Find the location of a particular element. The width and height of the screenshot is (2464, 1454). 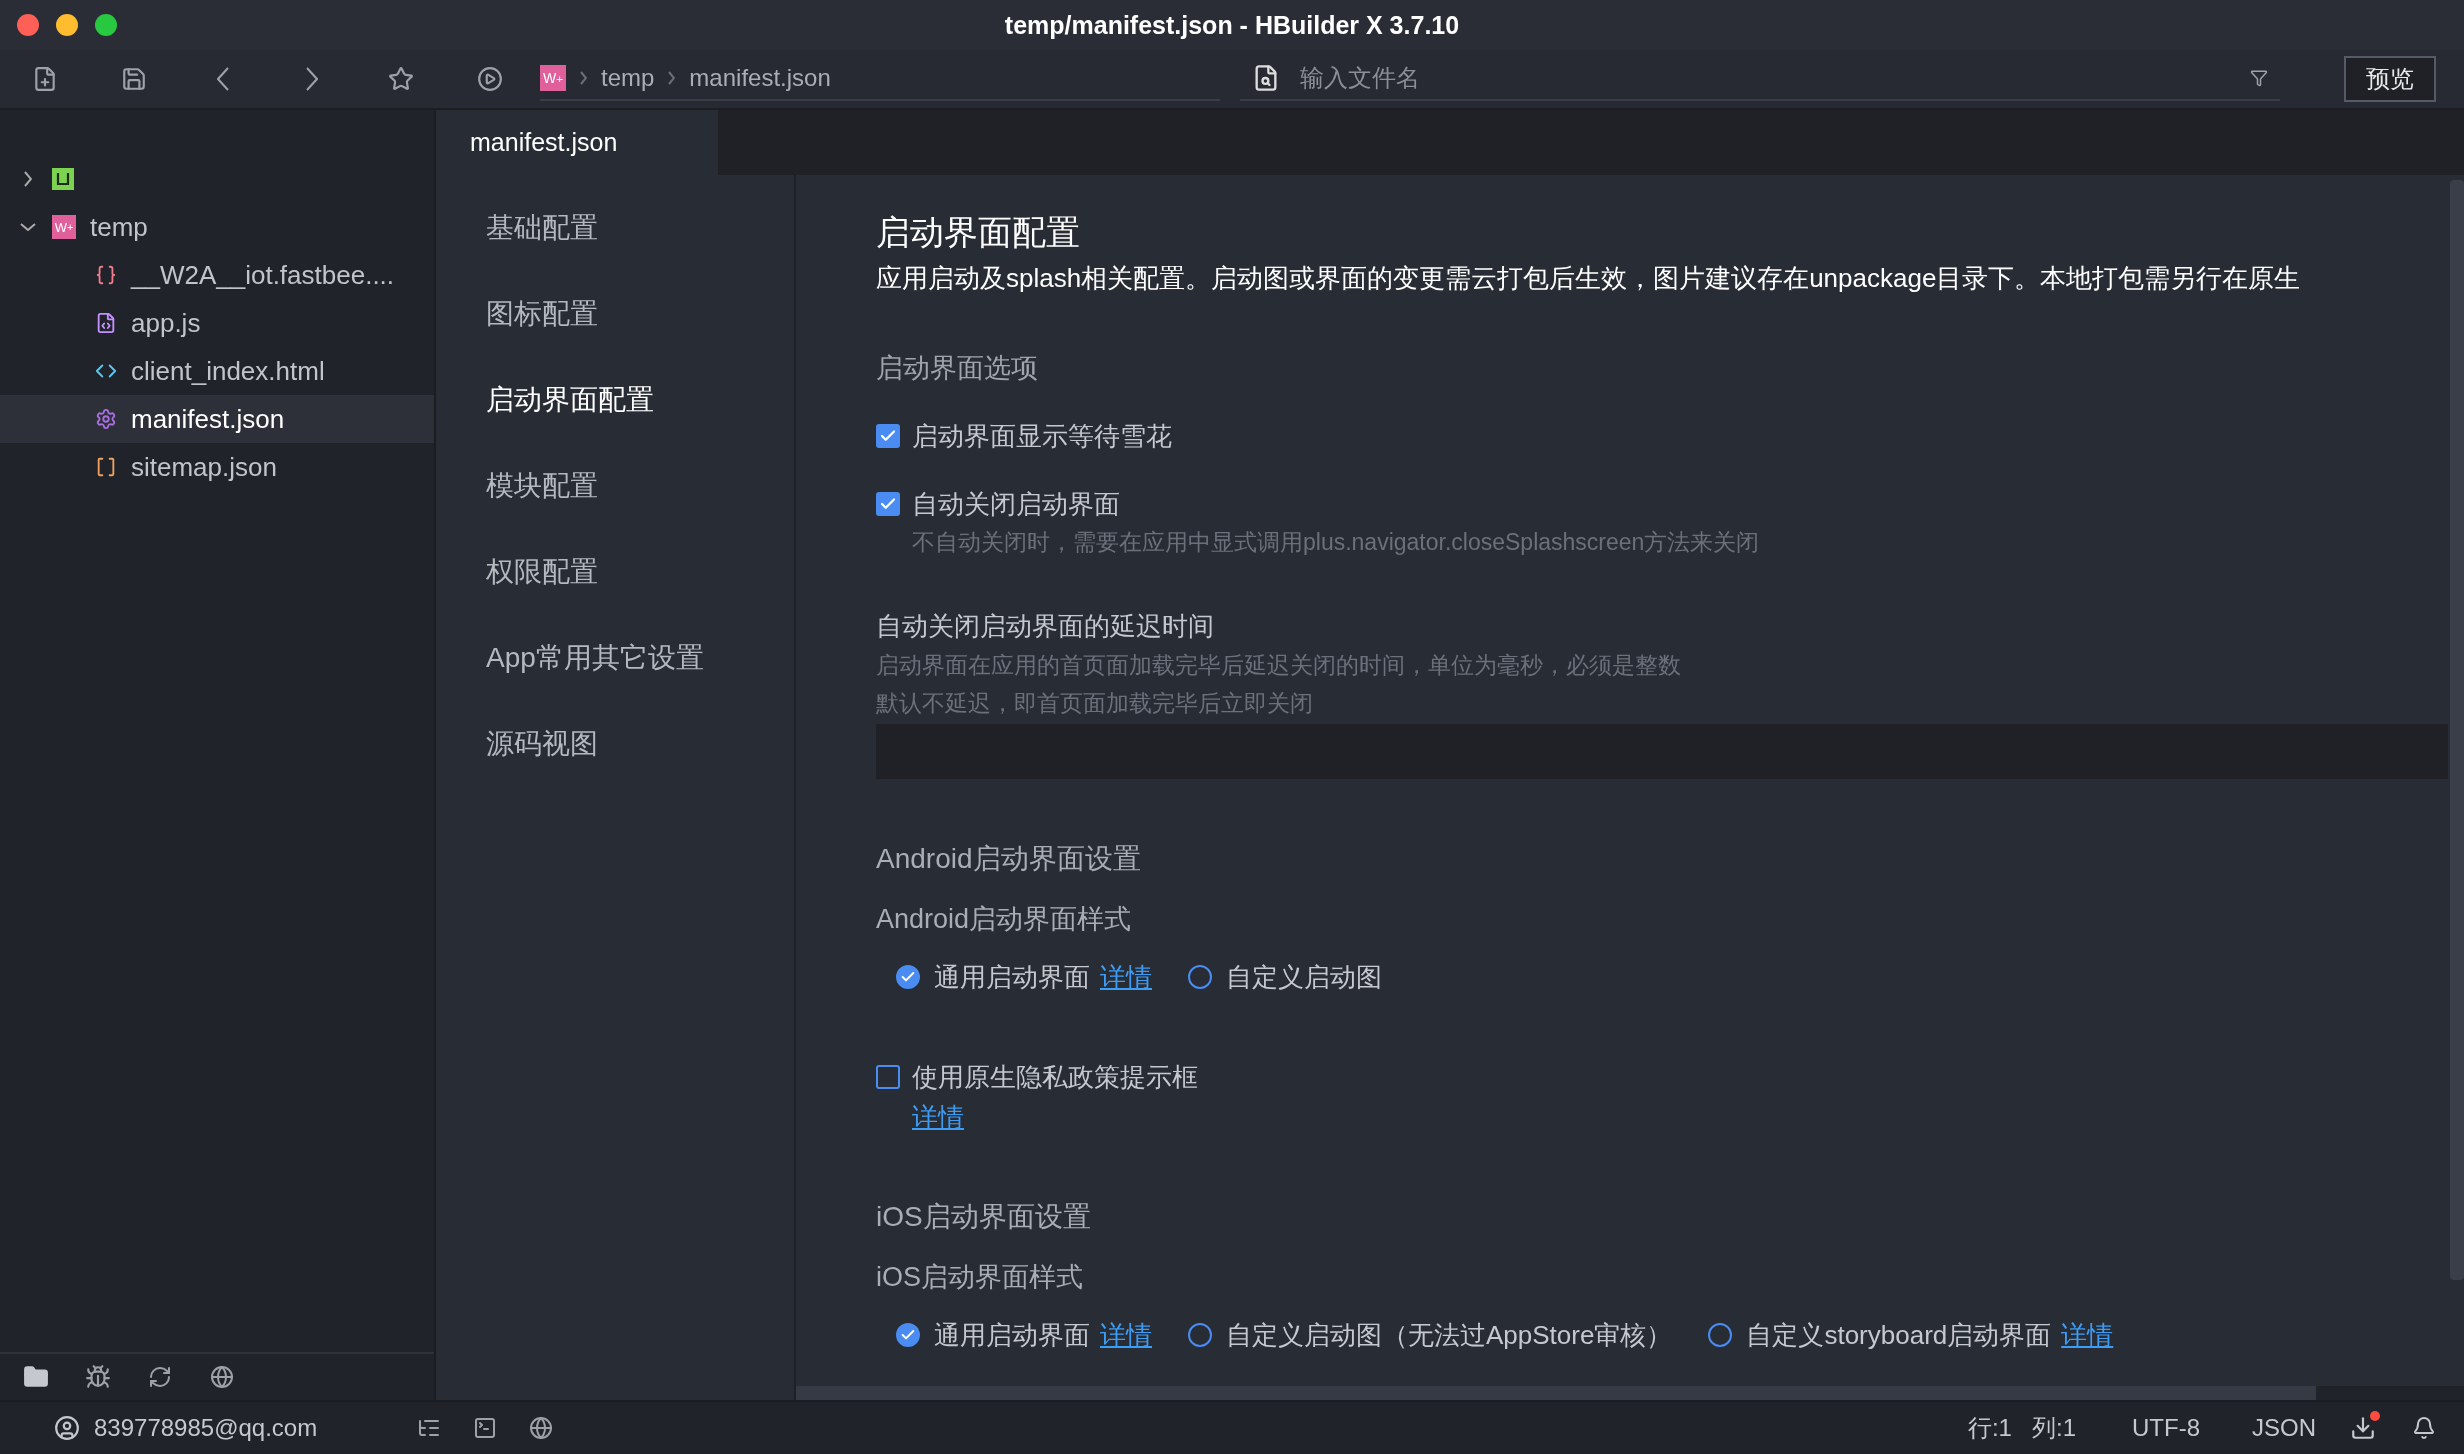

save-icon is located at coordinates (133, 79).